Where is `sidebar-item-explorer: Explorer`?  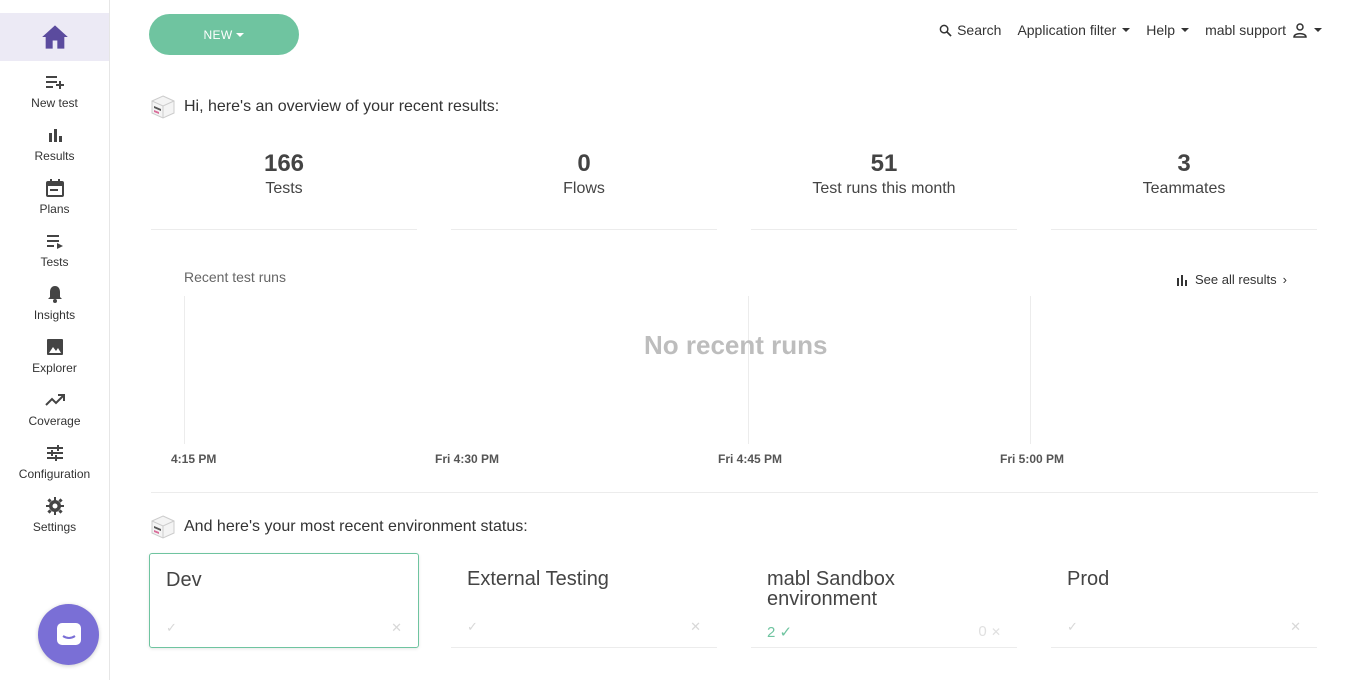 sidebar-item-explorer: Explorer is located at coordinates (54, 362).